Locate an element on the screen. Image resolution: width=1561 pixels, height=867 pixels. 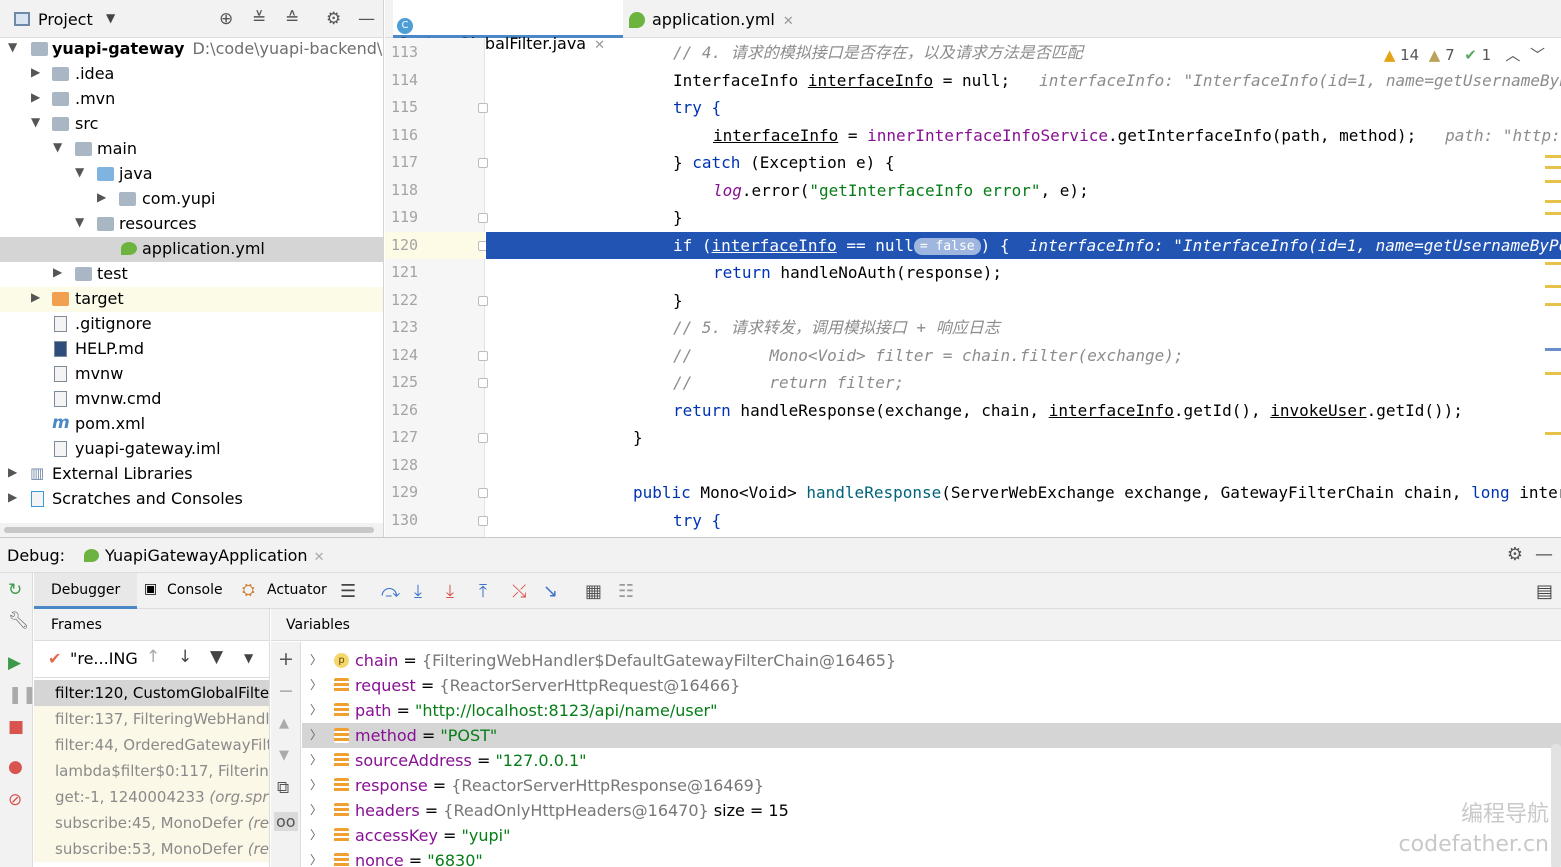
tab-actuator: Actuator is located at coordinates (297, 590).